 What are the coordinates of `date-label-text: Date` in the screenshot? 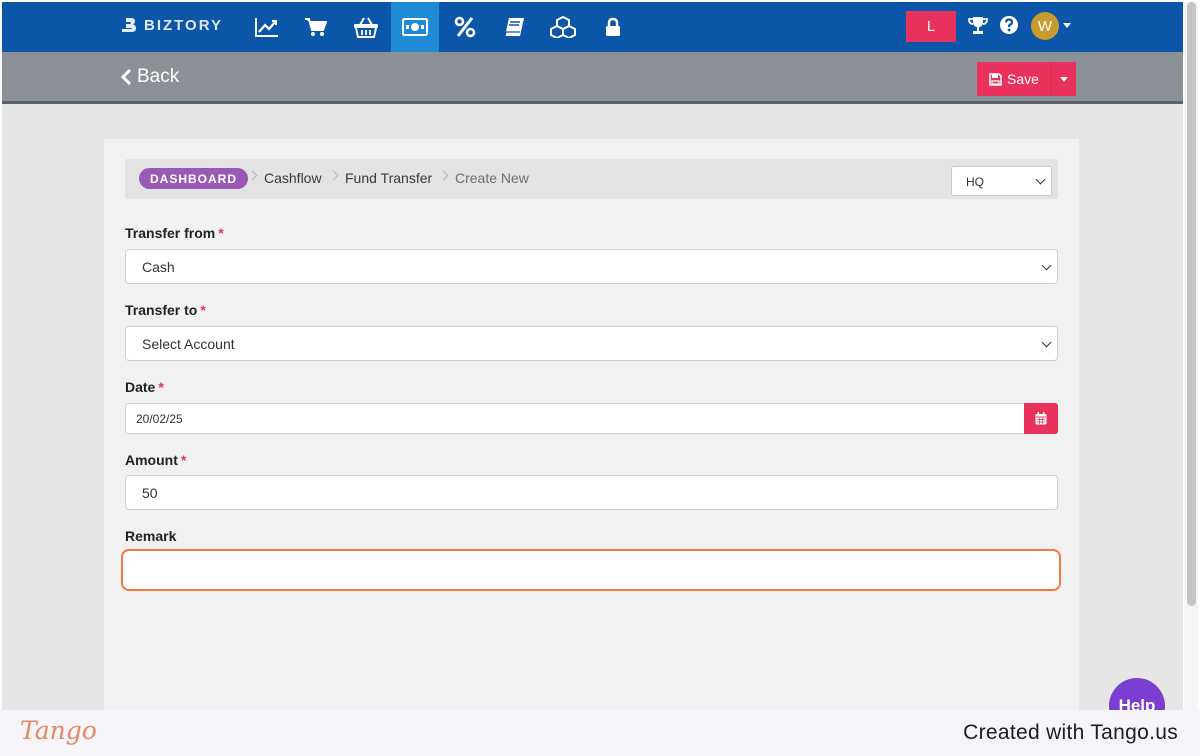 It's located at (140, 387).